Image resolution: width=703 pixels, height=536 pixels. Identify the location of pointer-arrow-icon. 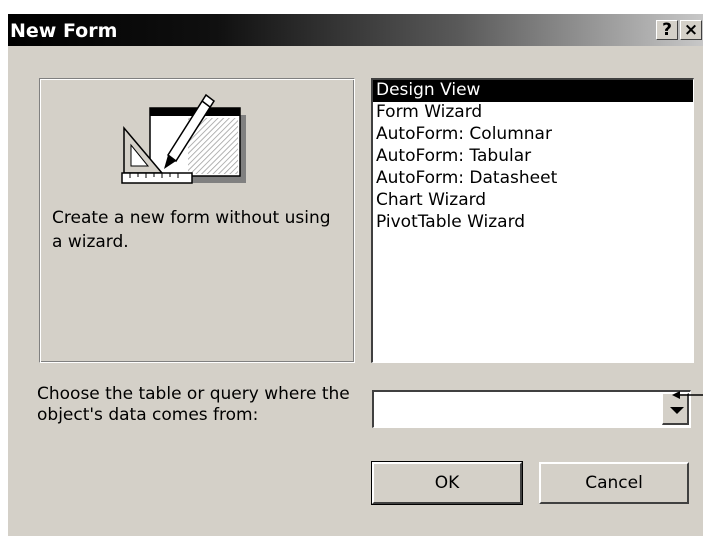
(687, 395).